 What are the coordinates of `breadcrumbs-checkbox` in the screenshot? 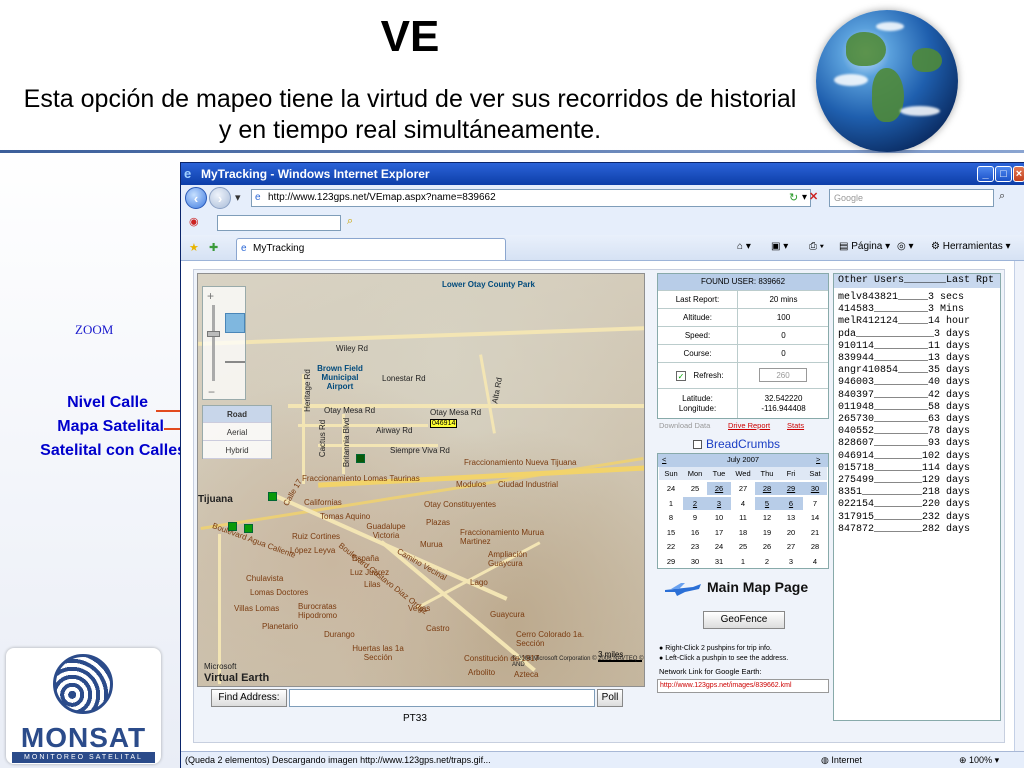 It's located at (697, 444).